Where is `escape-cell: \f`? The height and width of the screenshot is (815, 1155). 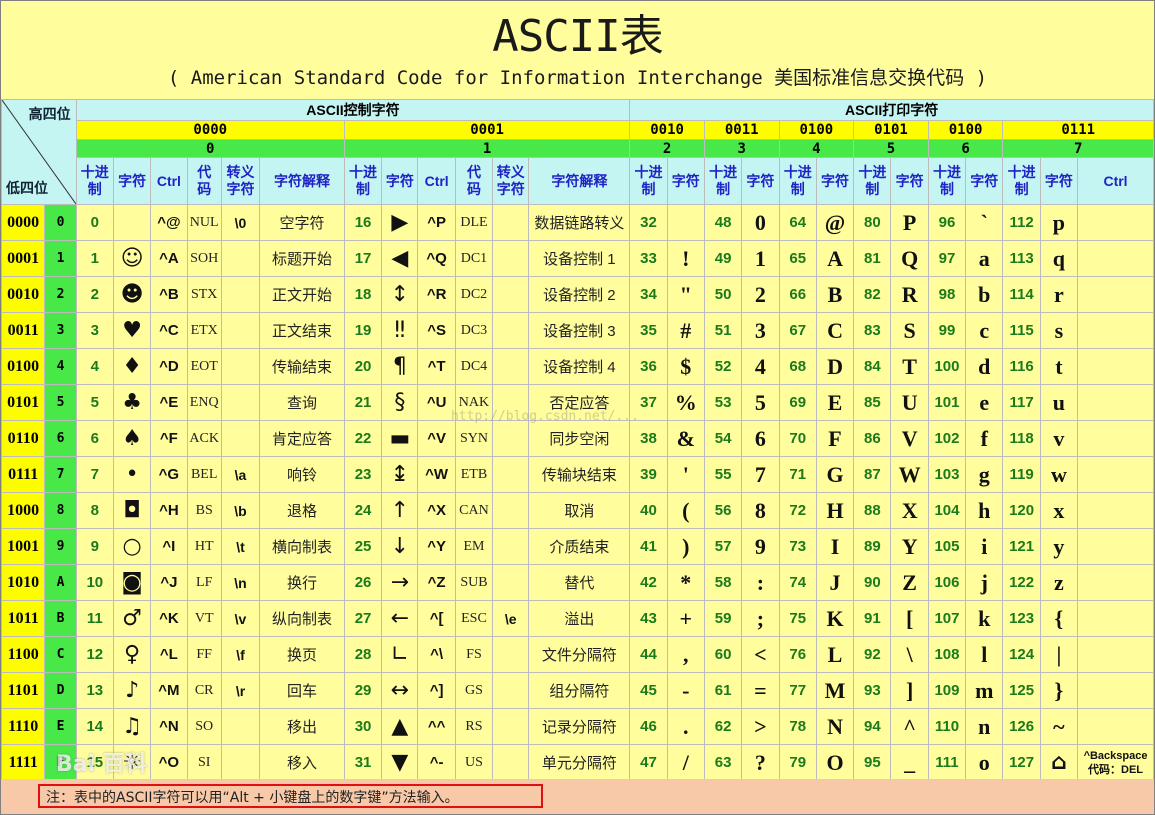 escape-cell: \f is located at coordinates (240, 654).